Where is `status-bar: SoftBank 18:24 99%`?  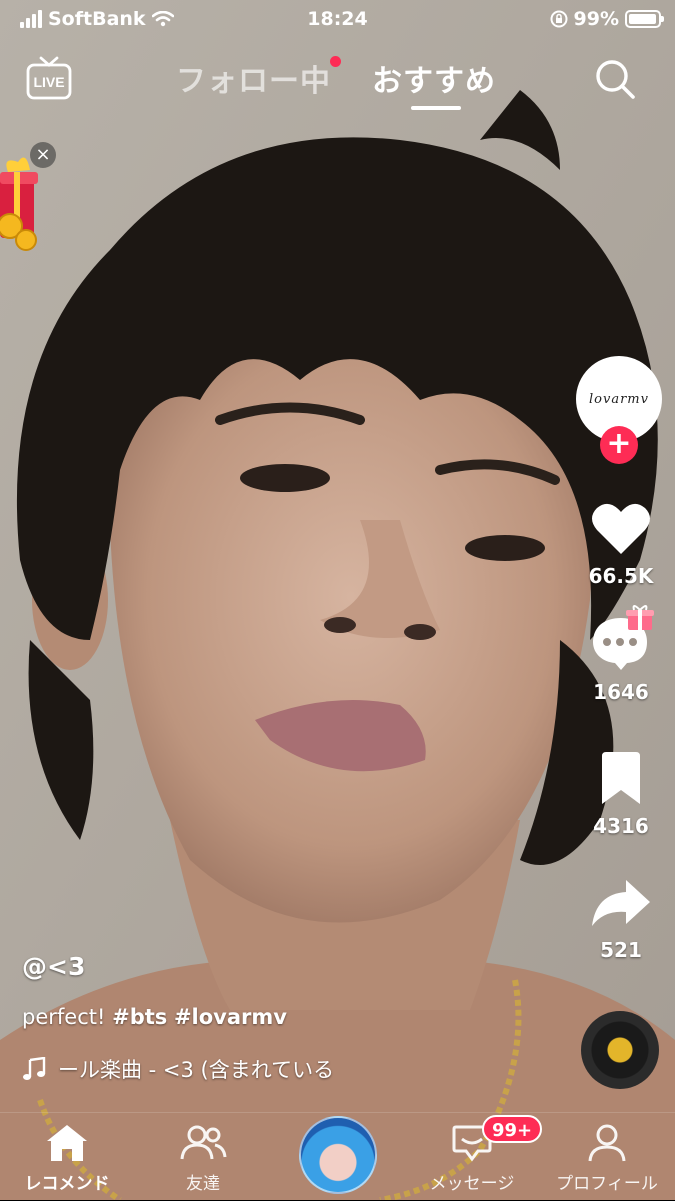
status-bar: SoftBank 18:24 99% is located at coordinates (337, 20).